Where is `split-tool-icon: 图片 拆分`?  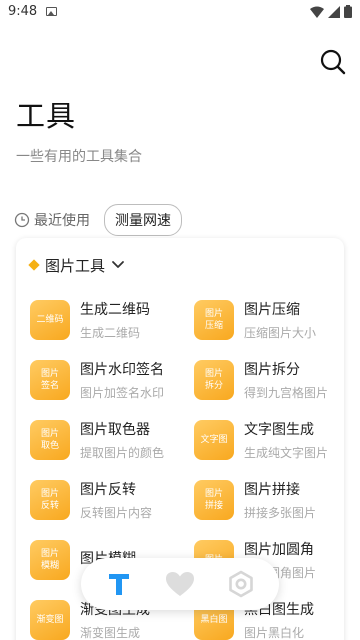 split-tool-icon: 图片 拆分 is located at coordinates (214, 380).